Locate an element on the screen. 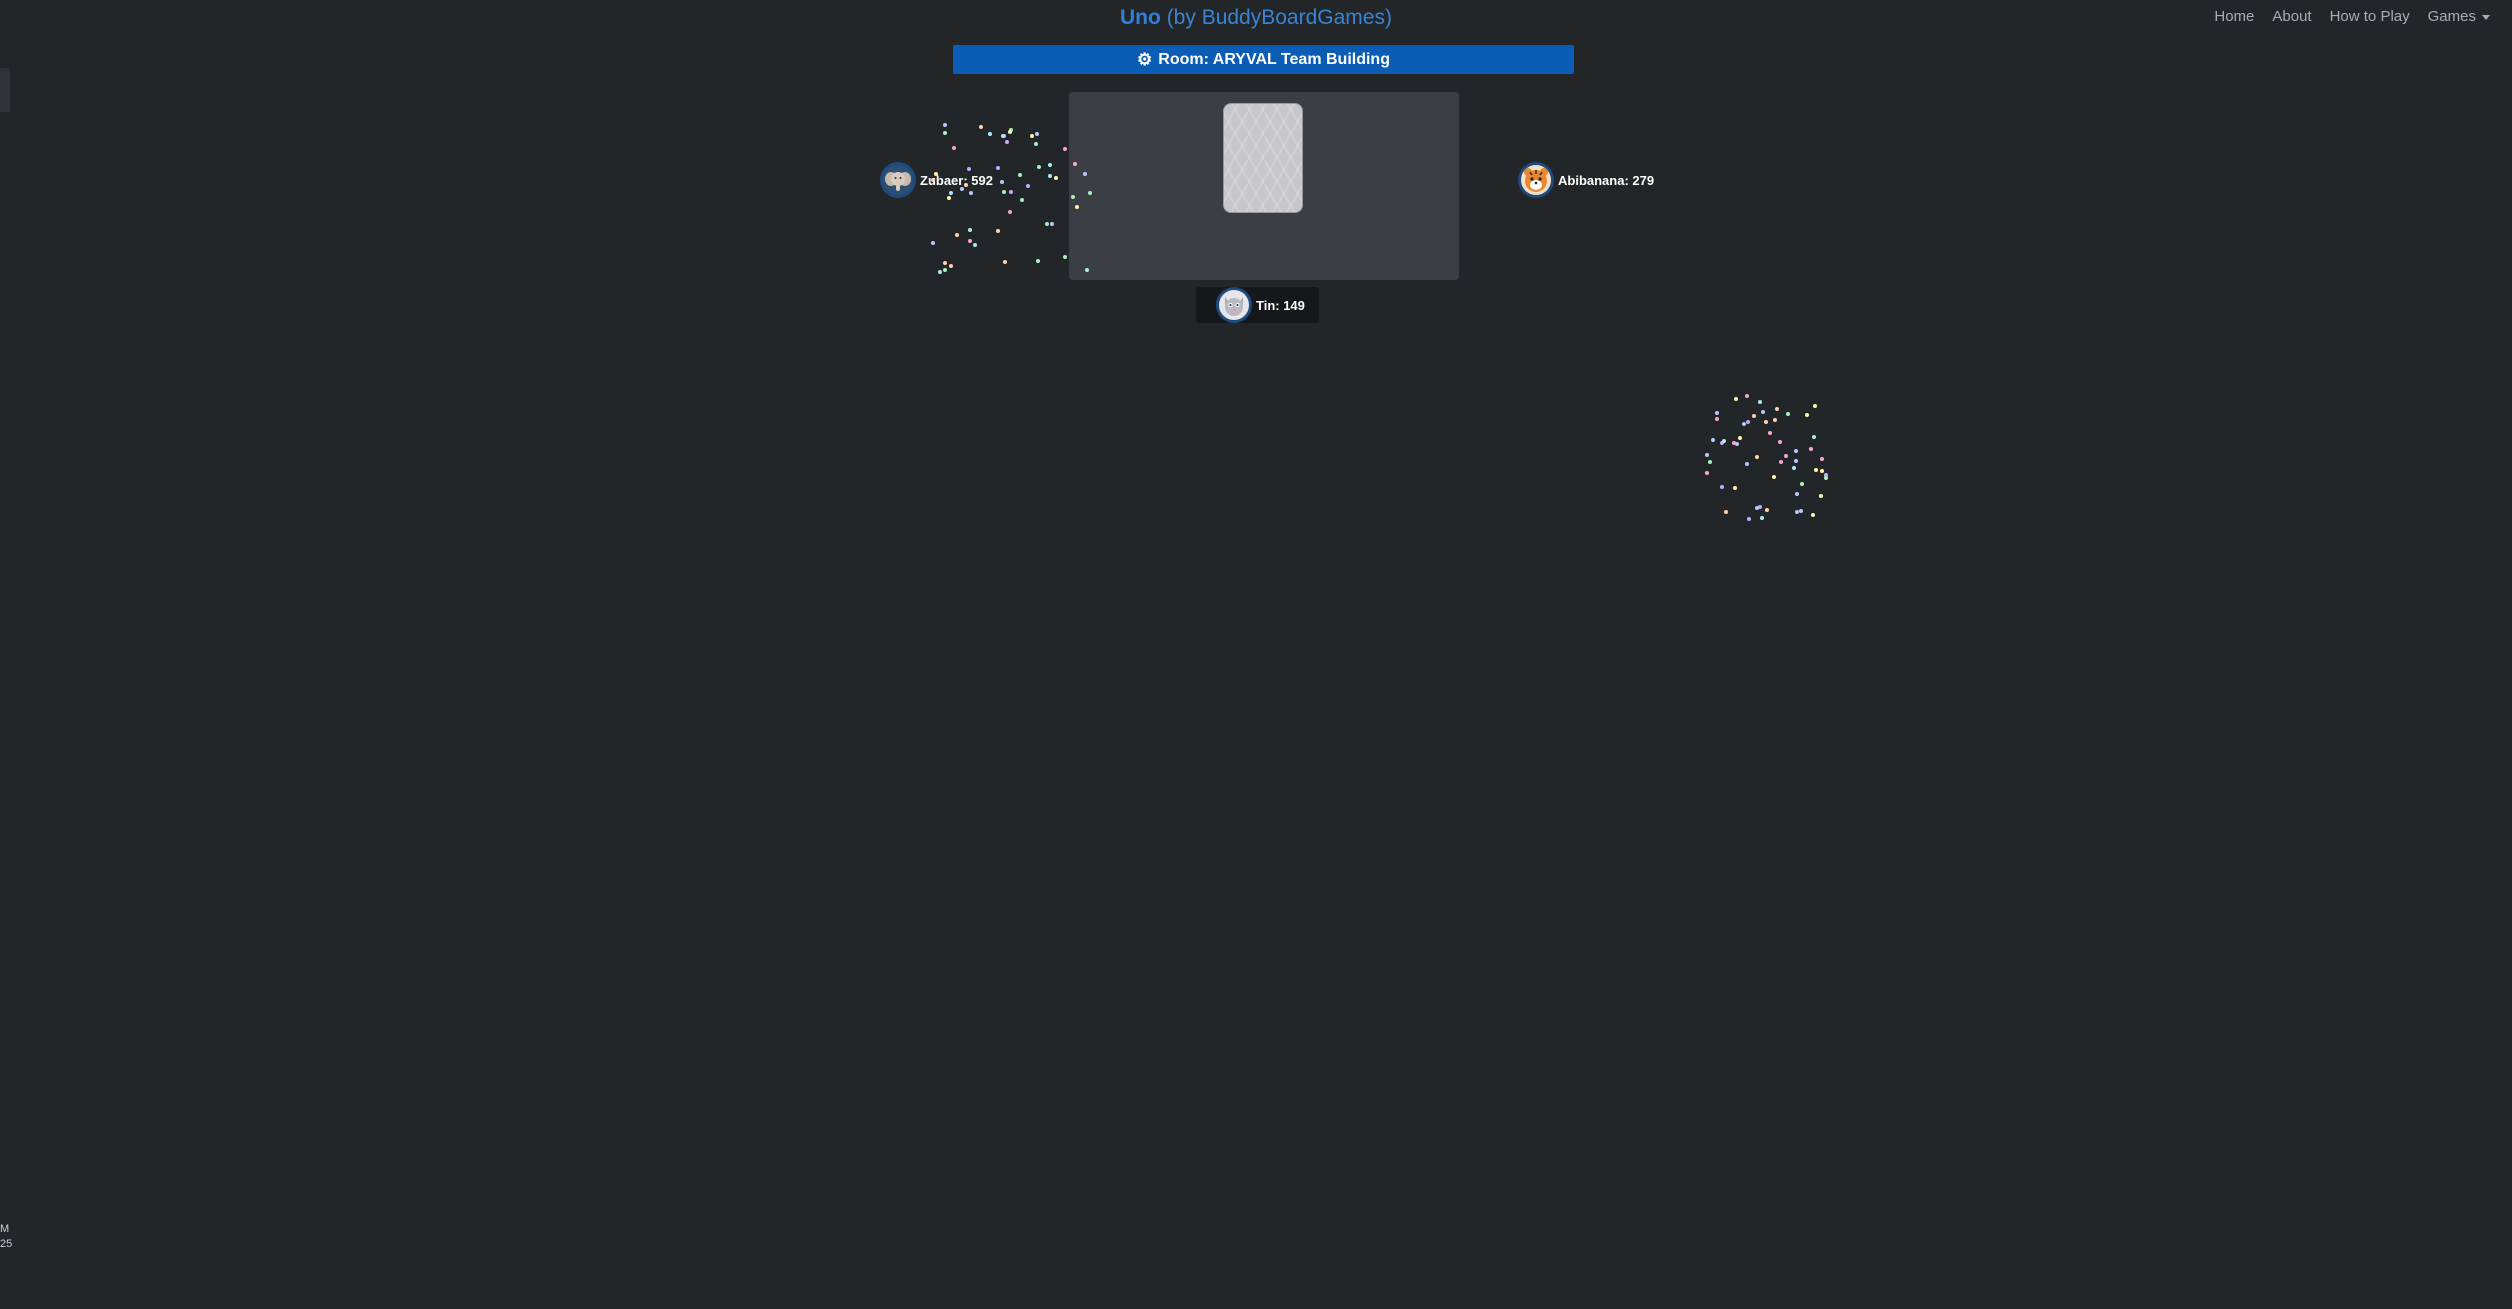 This screenshot has width=2512, height=1309. player-label: Tin: 149 is located at coordinates (1280, 305).